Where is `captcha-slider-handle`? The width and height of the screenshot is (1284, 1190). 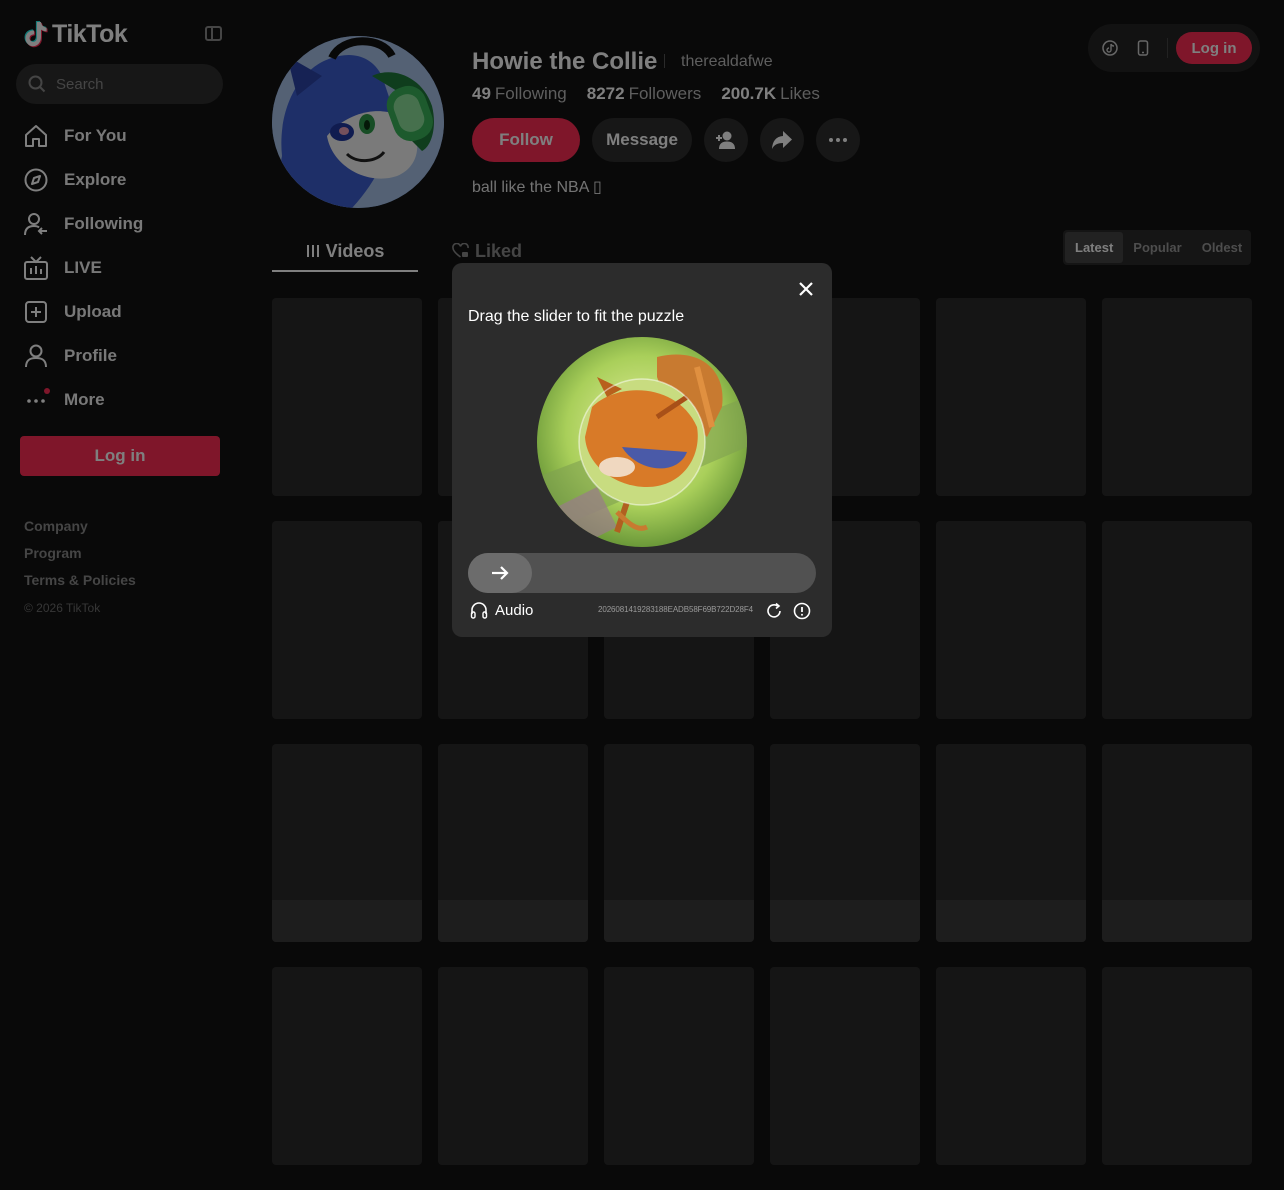 captcha-slider-handle is located at coordinates (500, 573).